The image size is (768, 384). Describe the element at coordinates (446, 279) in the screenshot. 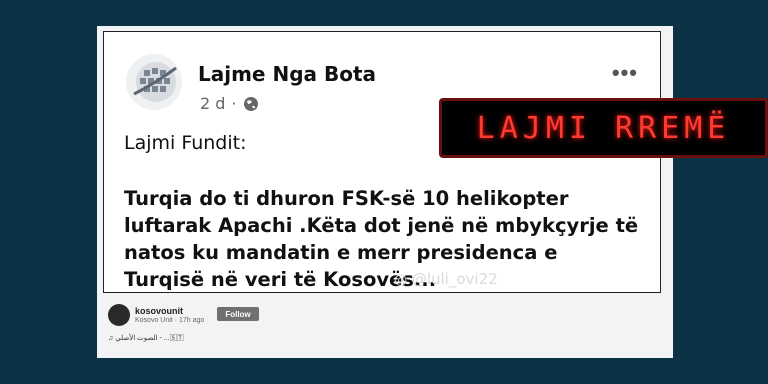

I see `watermark: ◎ @luli_ovi22` at that location.